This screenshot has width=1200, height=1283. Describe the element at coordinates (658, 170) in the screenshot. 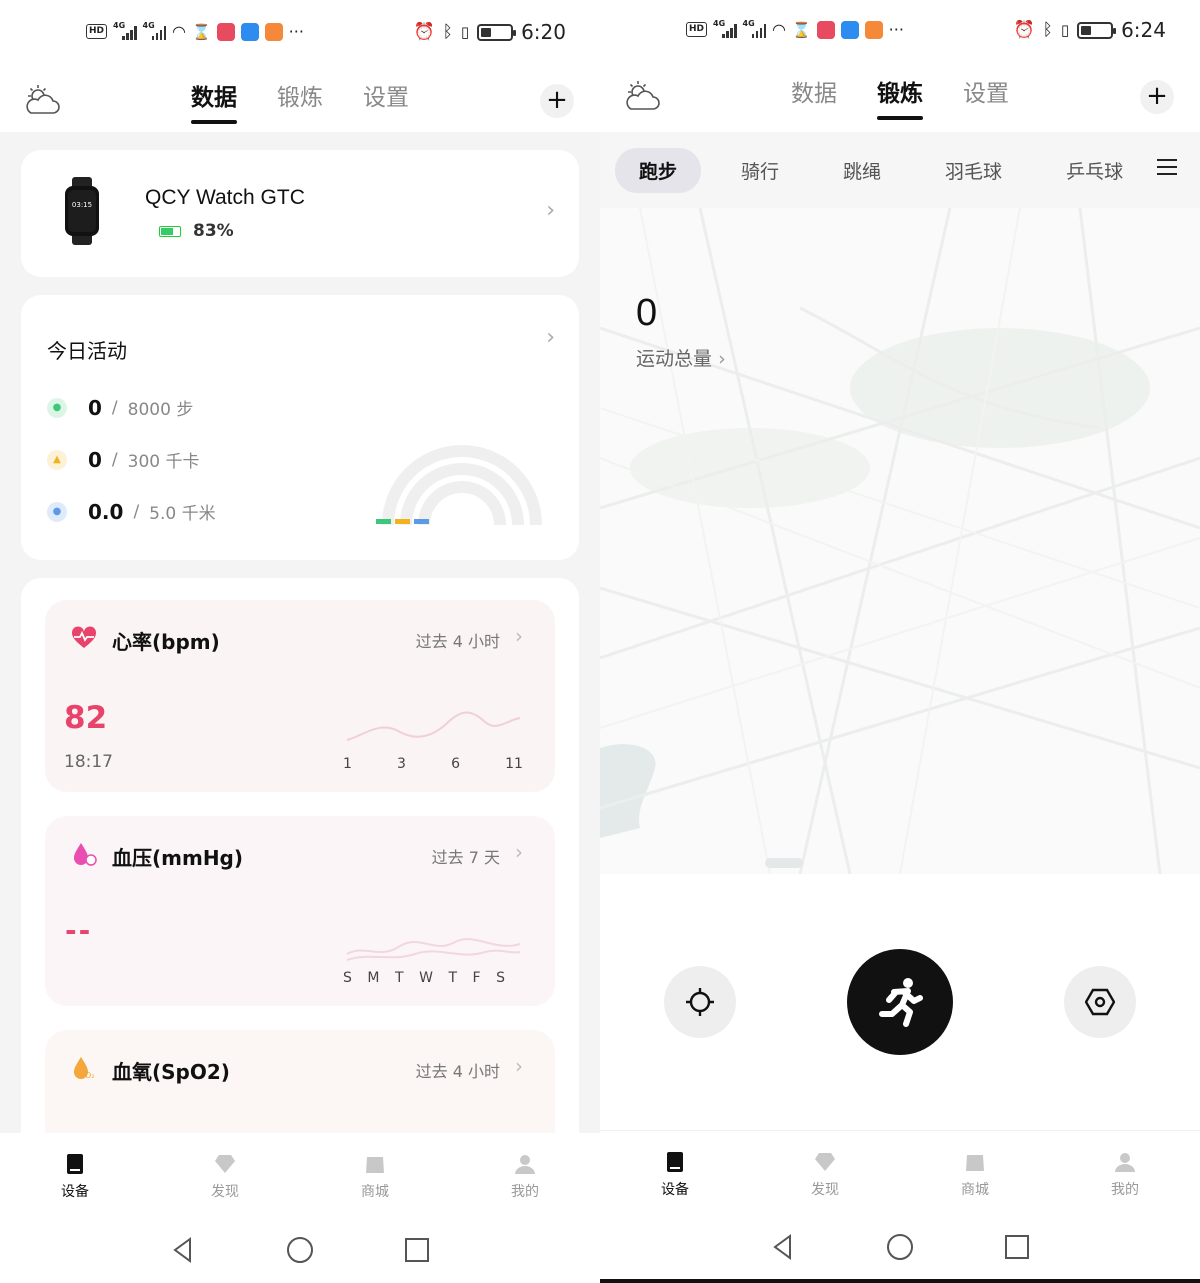

I see `sport-running: 跑步` at that location.